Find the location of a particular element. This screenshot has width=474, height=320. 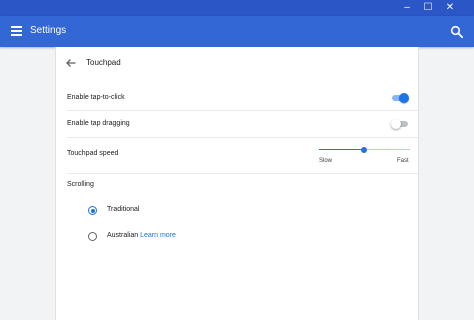

tap-dragging-label: Enable tap dragging is located at coordinates (98, 123).